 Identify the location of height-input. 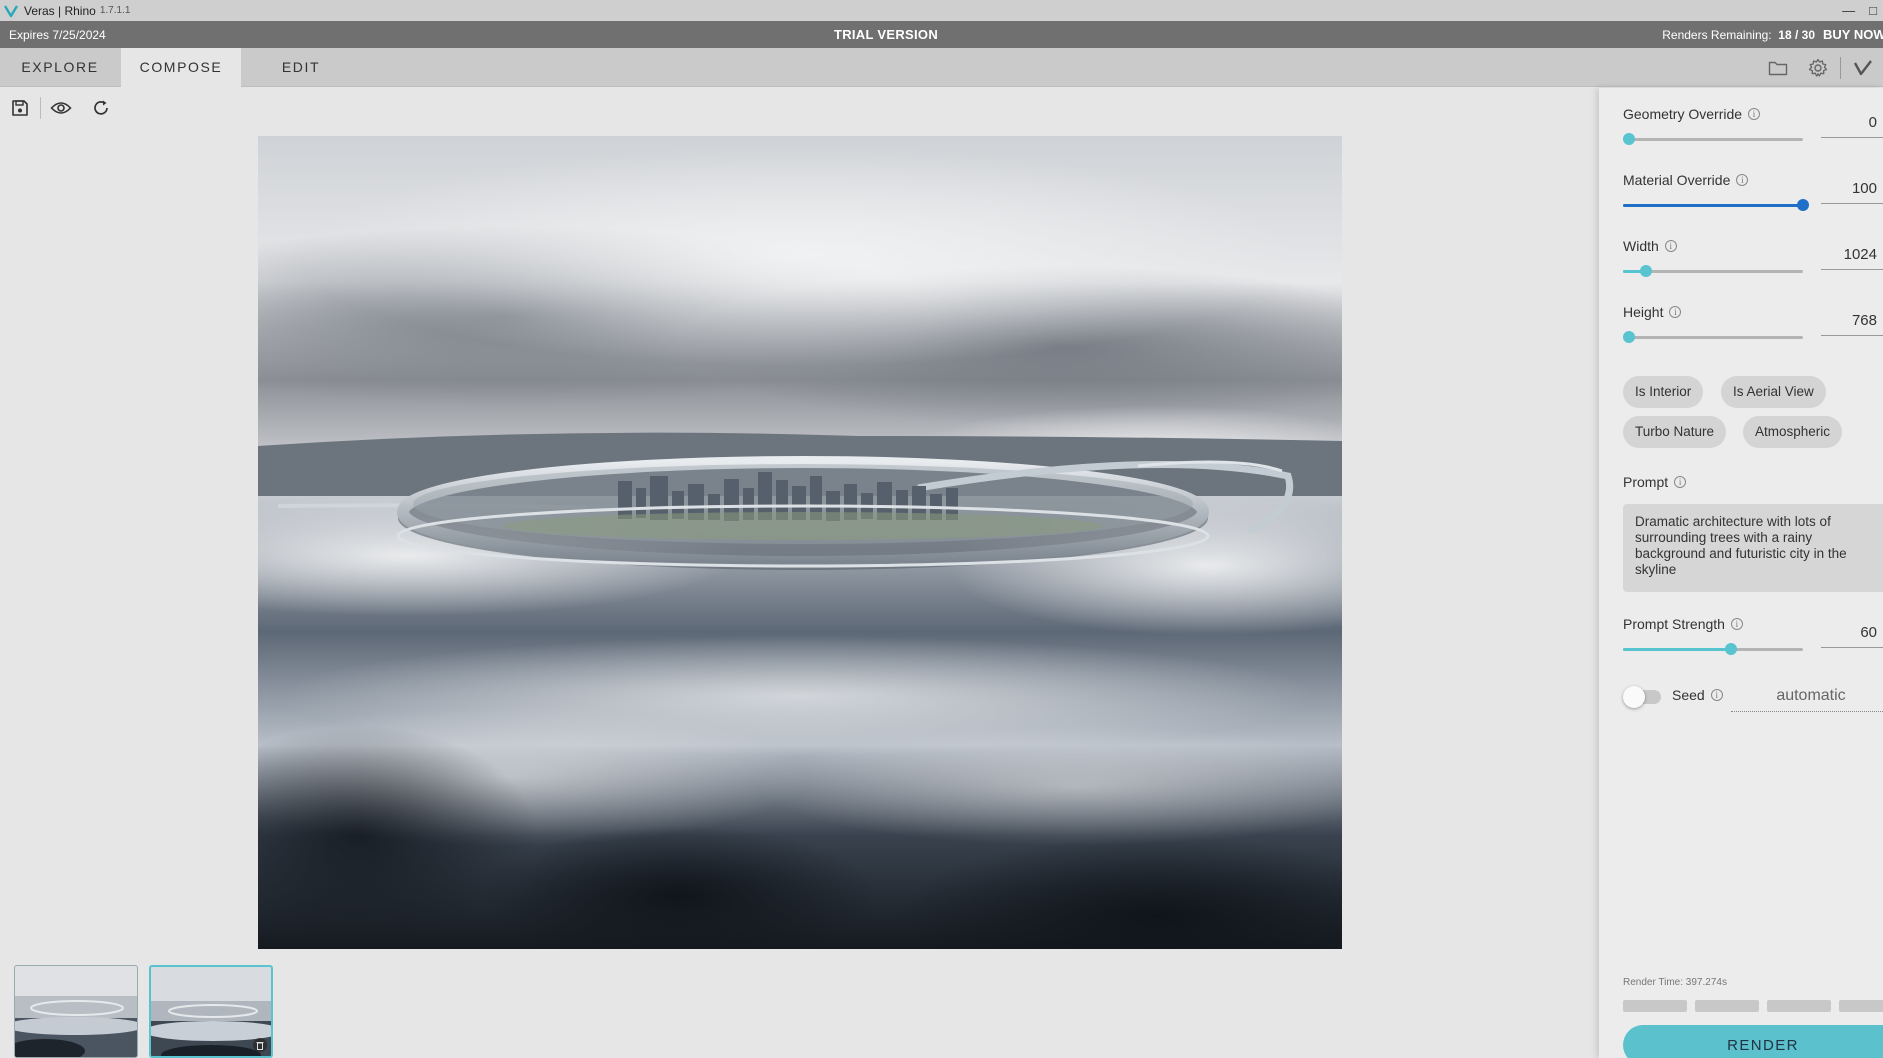
(1852, 321).